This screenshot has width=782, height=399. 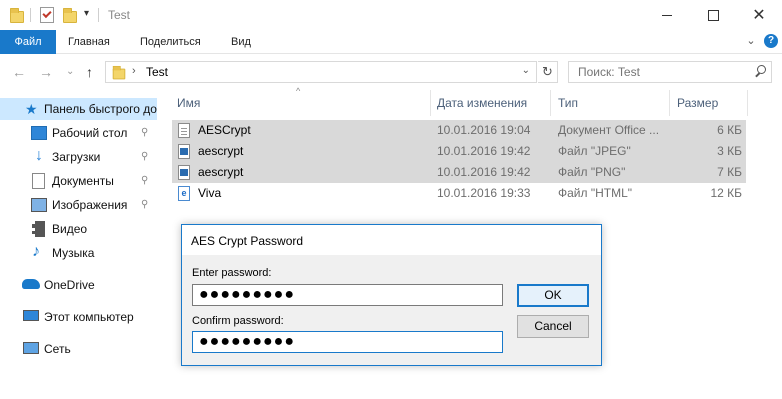 What do you see at coordinates (751, 41) in the screenshot?
I see `ribbon-collapse-icon: ⌄` at bounding box center [751, 41].